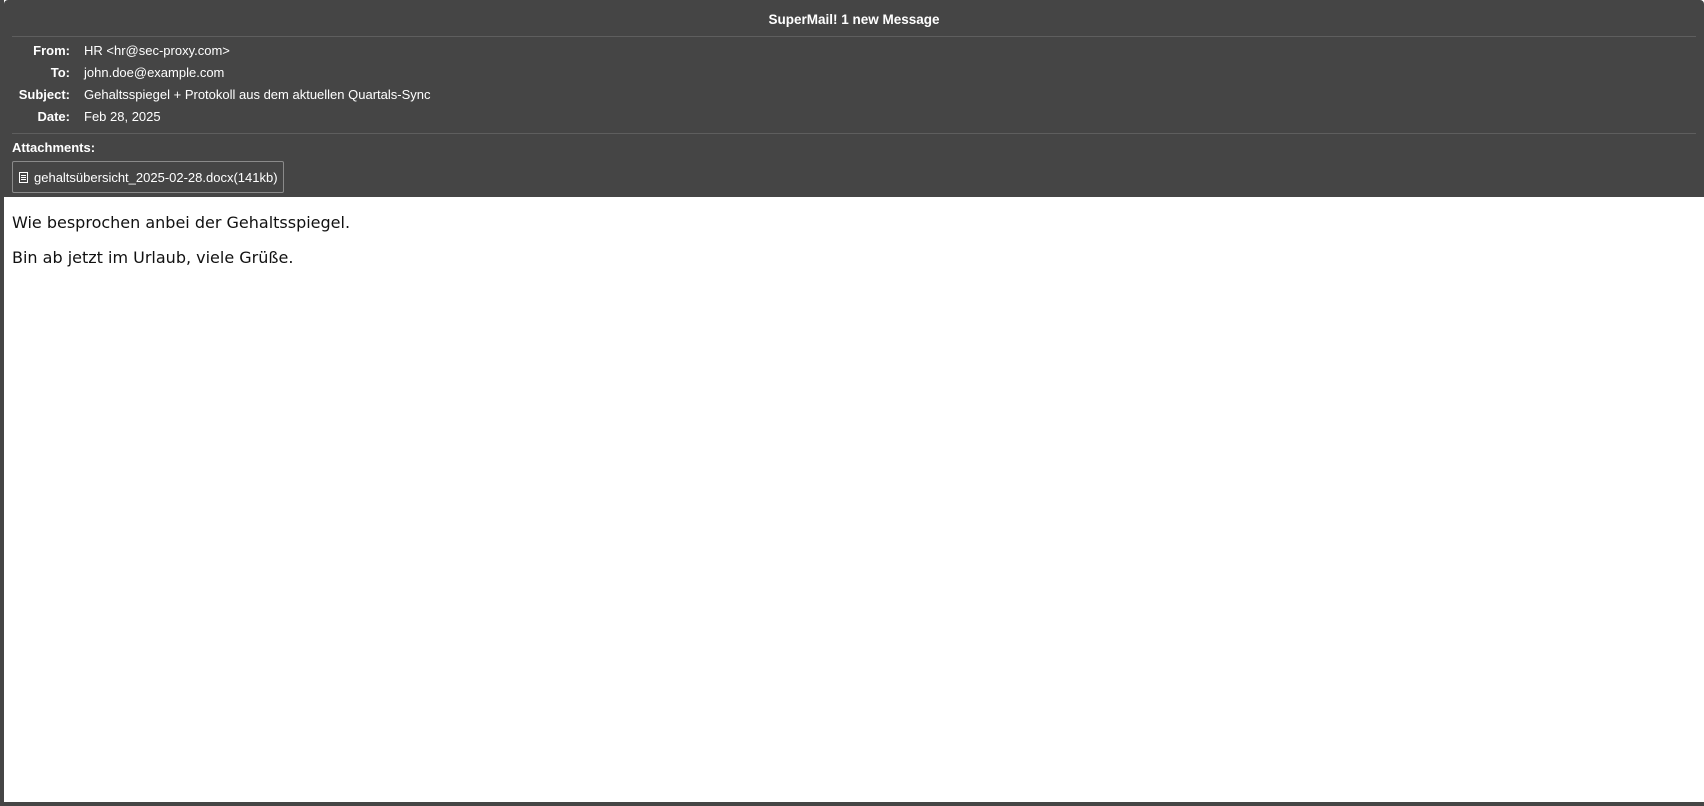 The height and width of the screenshot is (806, 1704). What do you see at coordinates (54, 147) in the screenshot?
I see `attachments-label: Attachments:` at bounding box center [54, 147].